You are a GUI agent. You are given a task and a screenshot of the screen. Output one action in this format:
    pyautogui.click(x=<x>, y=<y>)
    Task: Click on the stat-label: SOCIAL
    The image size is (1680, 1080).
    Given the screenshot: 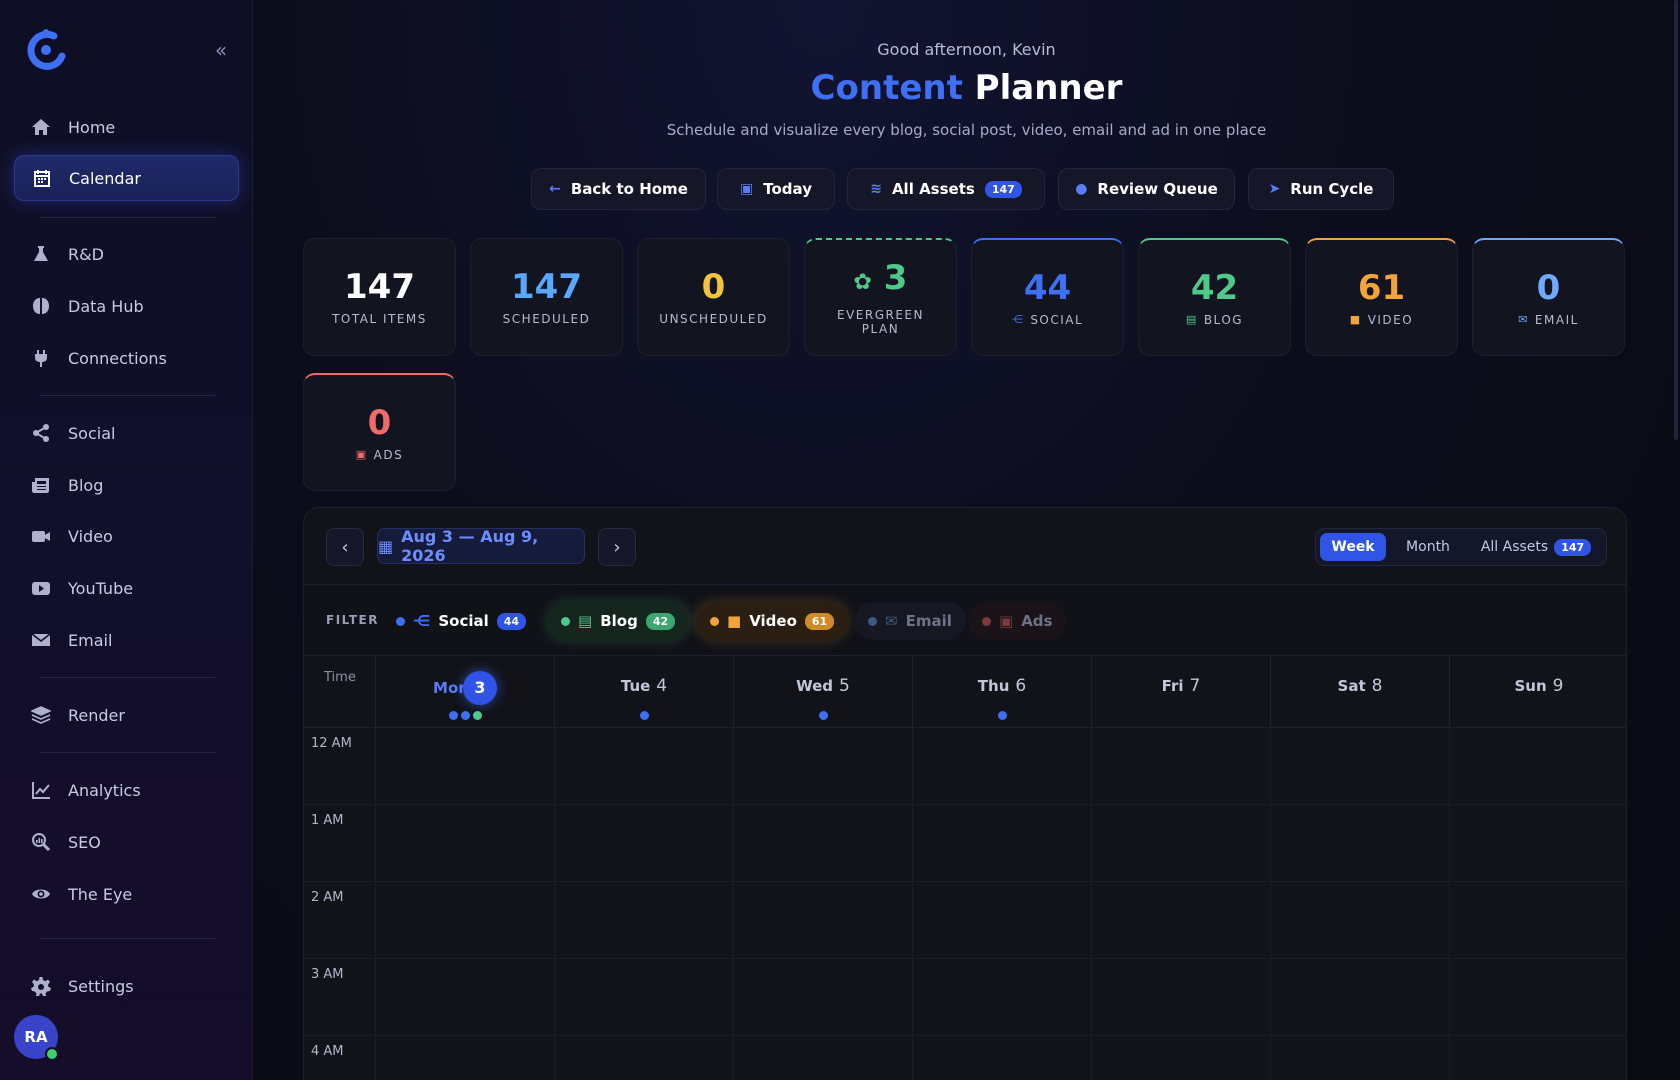 What is the action you would take?
    pyautogui.click(x=1057, y=319)
    